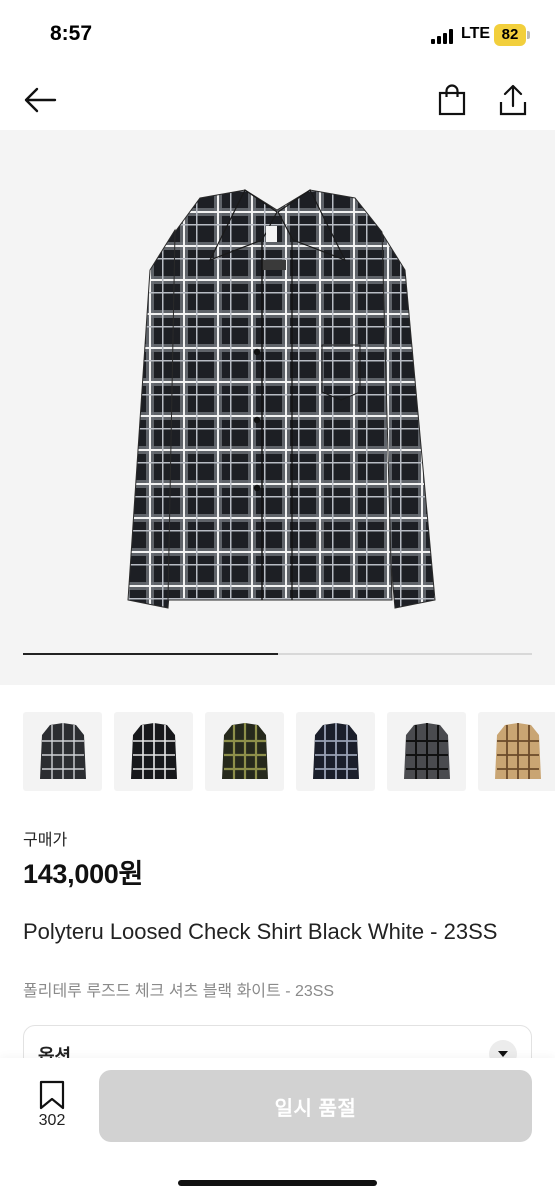 The width and height of the screenshot is (555, 1200). I want to click on shopping-bag-icon, so click(452, 100).